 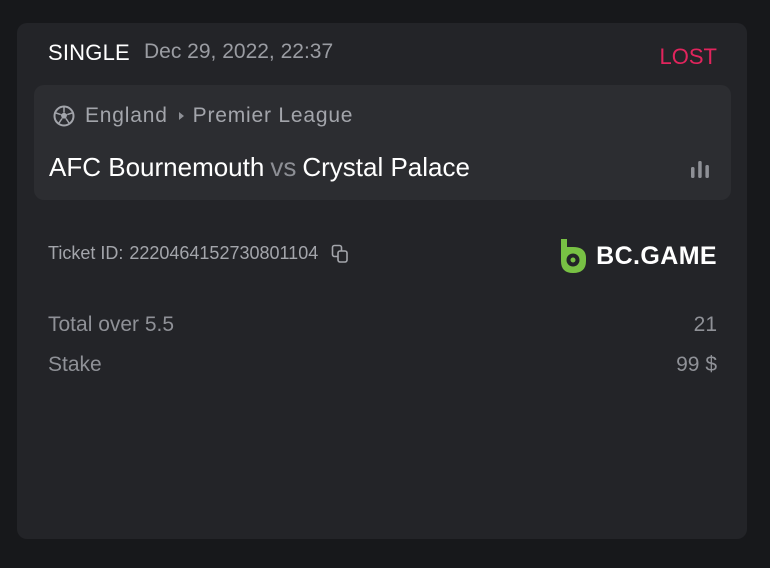 What do you see at coordinates (181, 116) in the screenshot?
I see `chevron-right-icon` at bounding box center [181, 116].